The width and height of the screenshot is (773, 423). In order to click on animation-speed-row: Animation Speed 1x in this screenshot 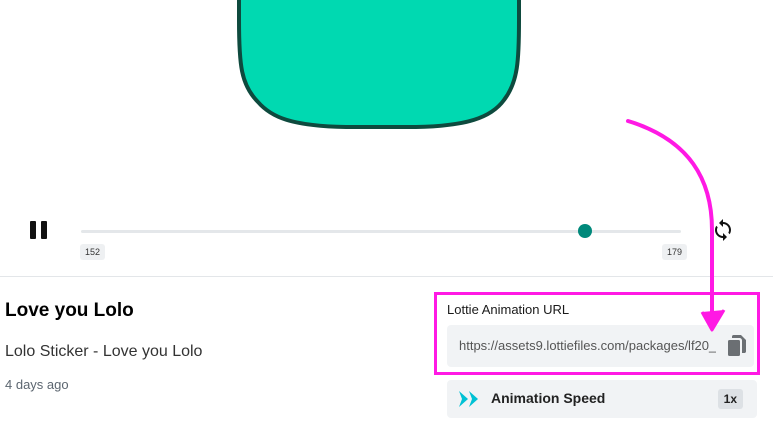, I will do `click(602, 399)`.